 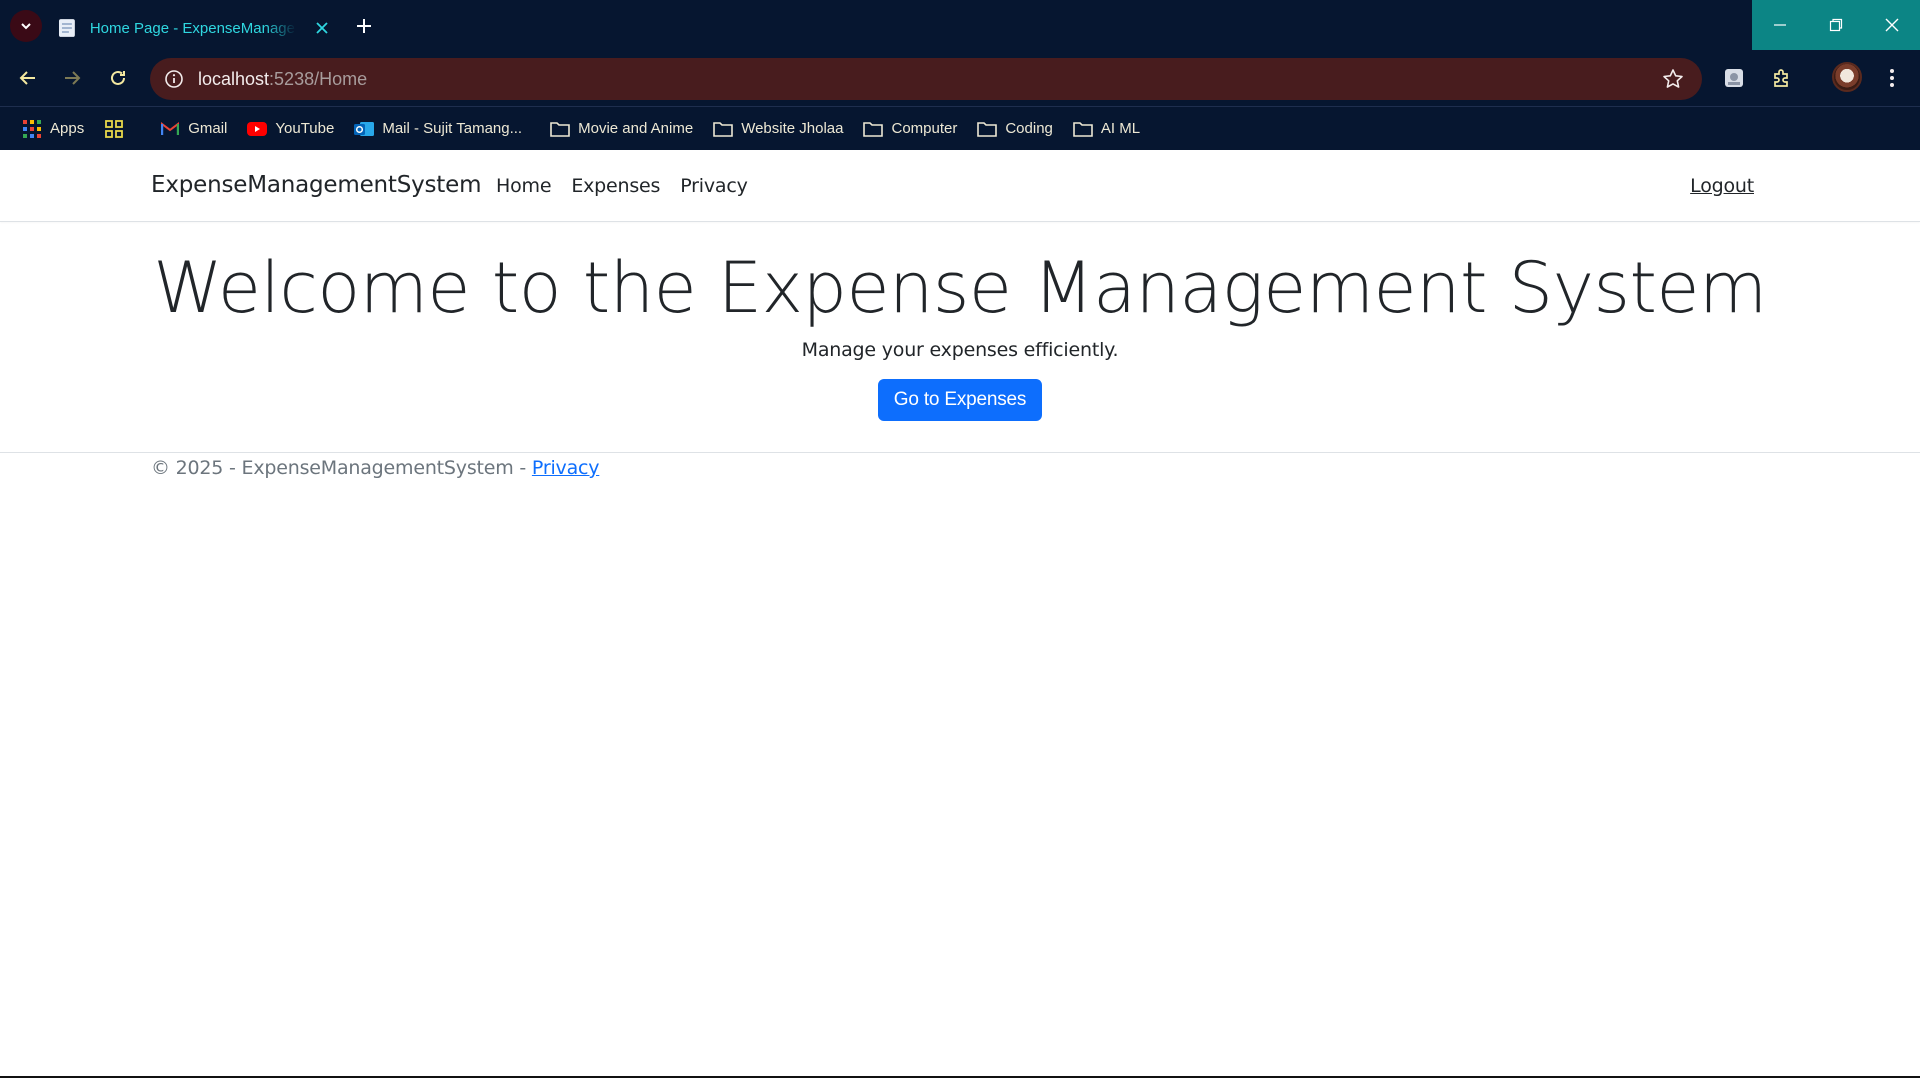 What do you see at coordinates (234, 78) in the screenshot?
I see `url-host: localhost` at bounding box center [234, 78].